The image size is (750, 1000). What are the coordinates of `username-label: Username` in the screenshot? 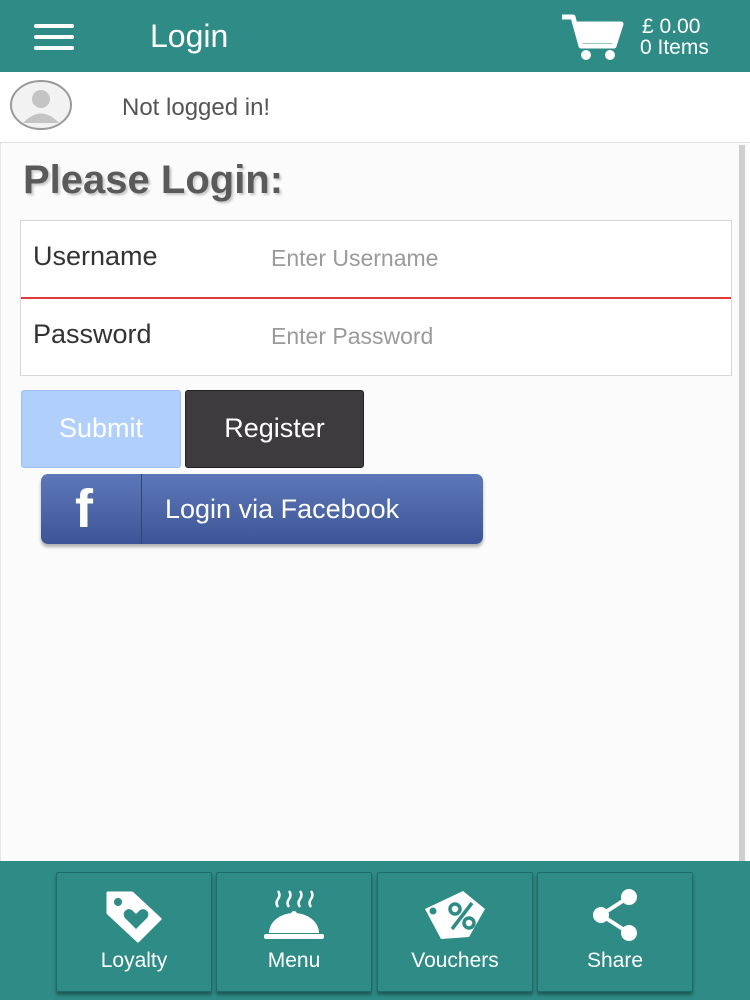 It's located at (95, 256).